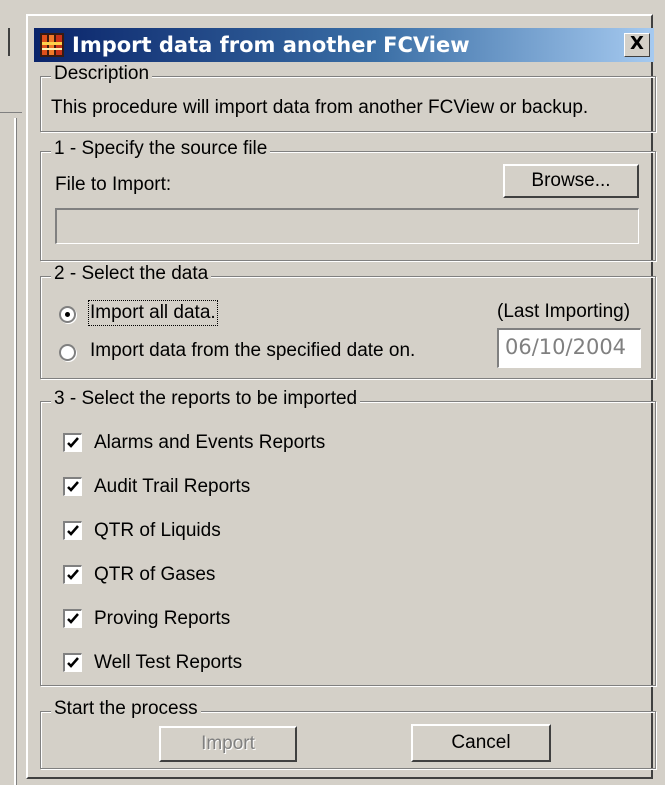  I want to click on alarms-events-checkbox, so click(72, 442).